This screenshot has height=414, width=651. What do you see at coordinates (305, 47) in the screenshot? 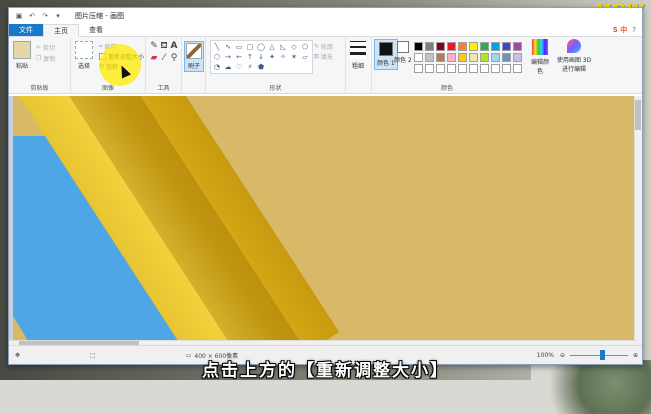
I see `shape-item: ⬠` at bounding box center [305, 47].